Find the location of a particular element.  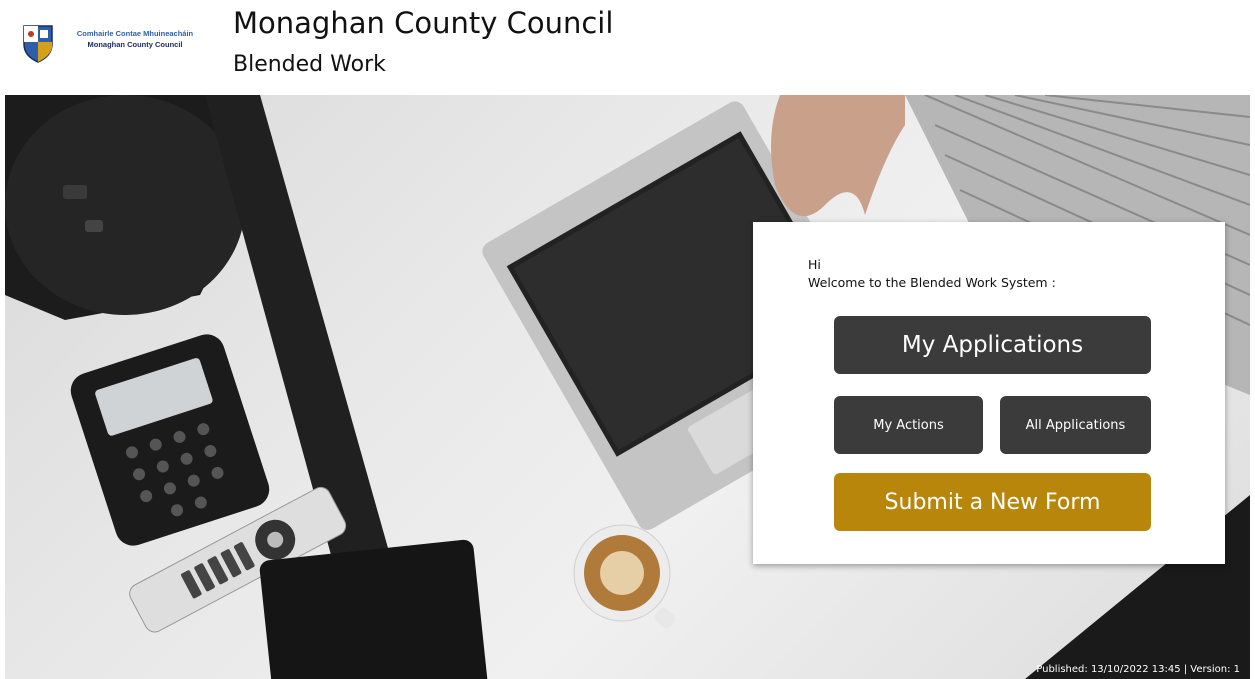

greeting-hi: Hi is located at coordinates (814, 264).